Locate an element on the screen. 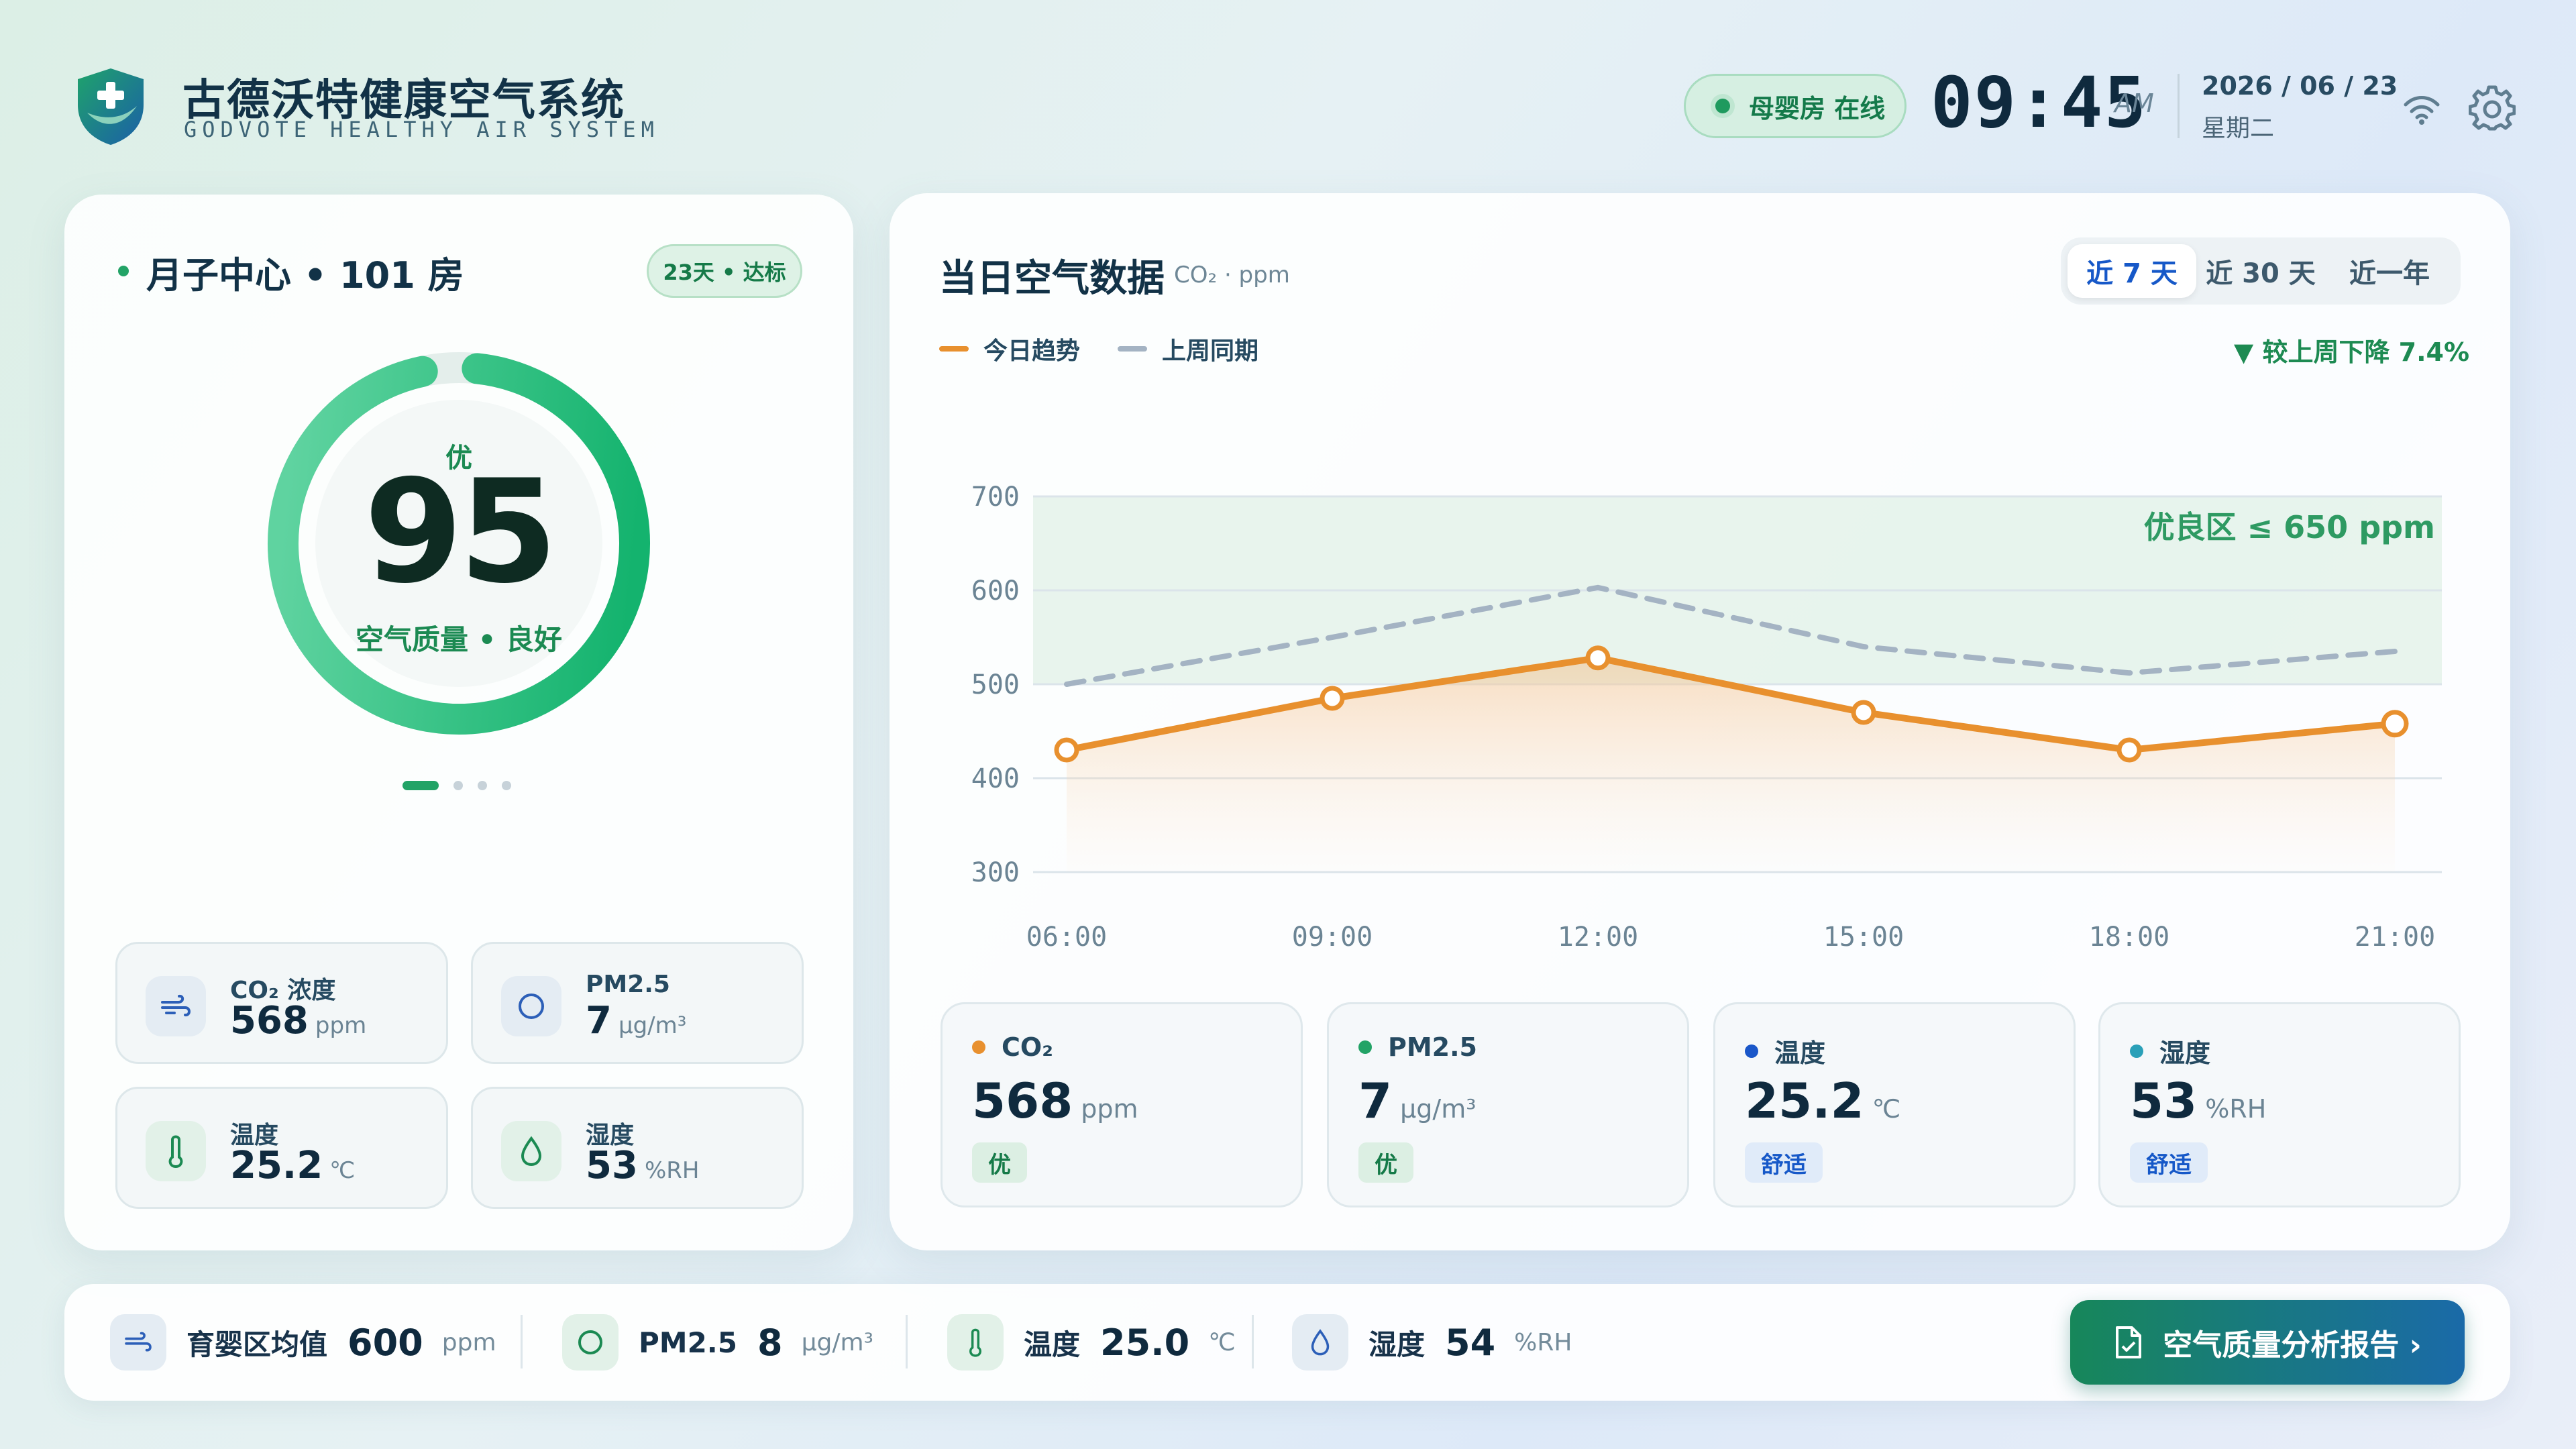 The image size is (2576, 1449). online-status-text: 母婴房 在线 is located at coordinates (1817, 108).